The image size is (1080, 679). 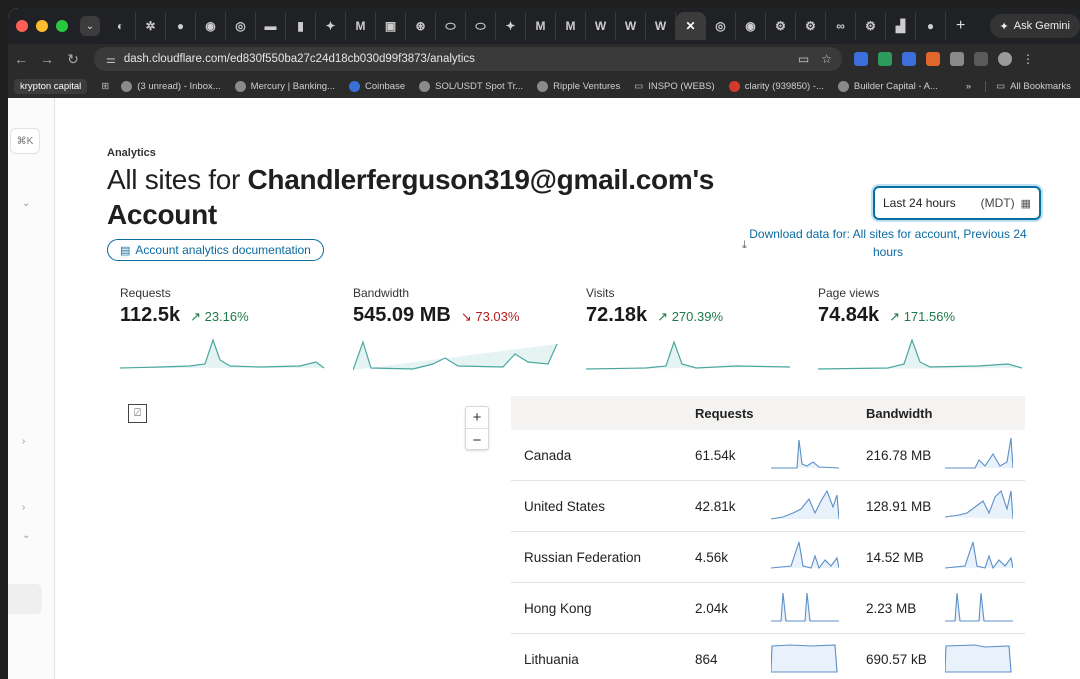 What do you see at coordinates (583, 557) in the screenshot?
I see `country-name: Russian Federation` at bounding box center [583, 557].